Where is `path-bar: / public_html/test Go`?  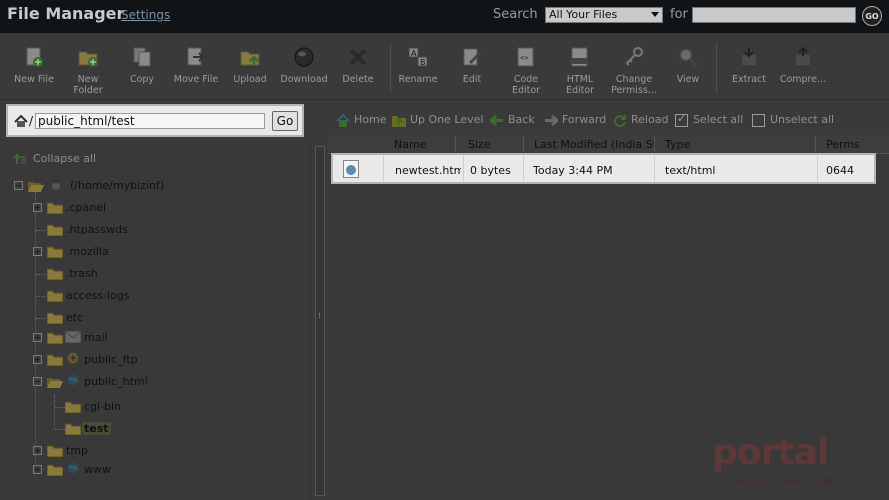 path-bar: / public_html/test Go is located at coordinates (155, 120).